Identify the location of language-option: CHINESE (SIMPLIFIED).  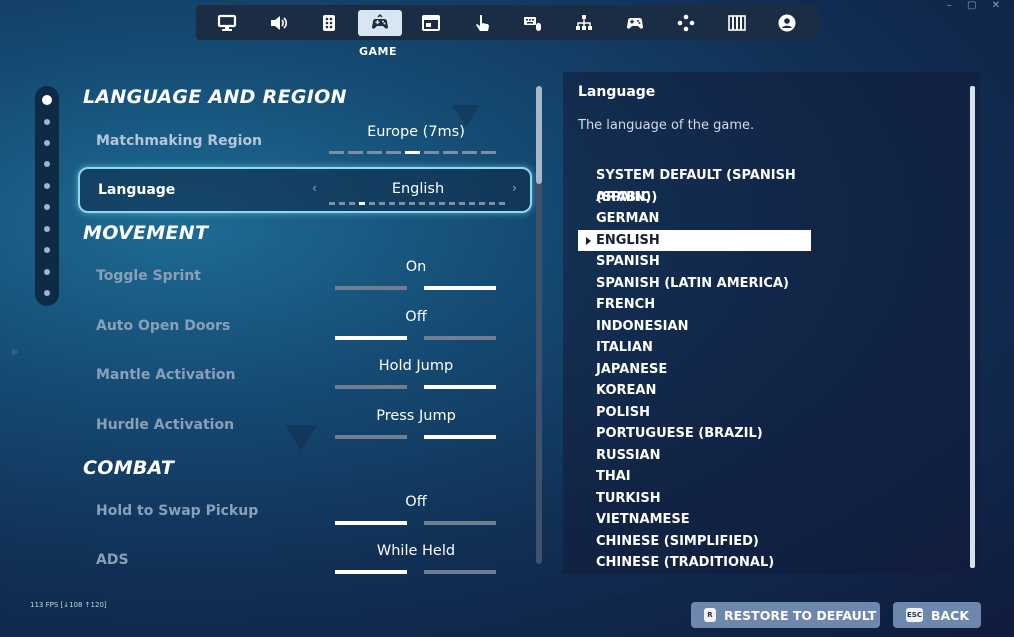
(694, 542).